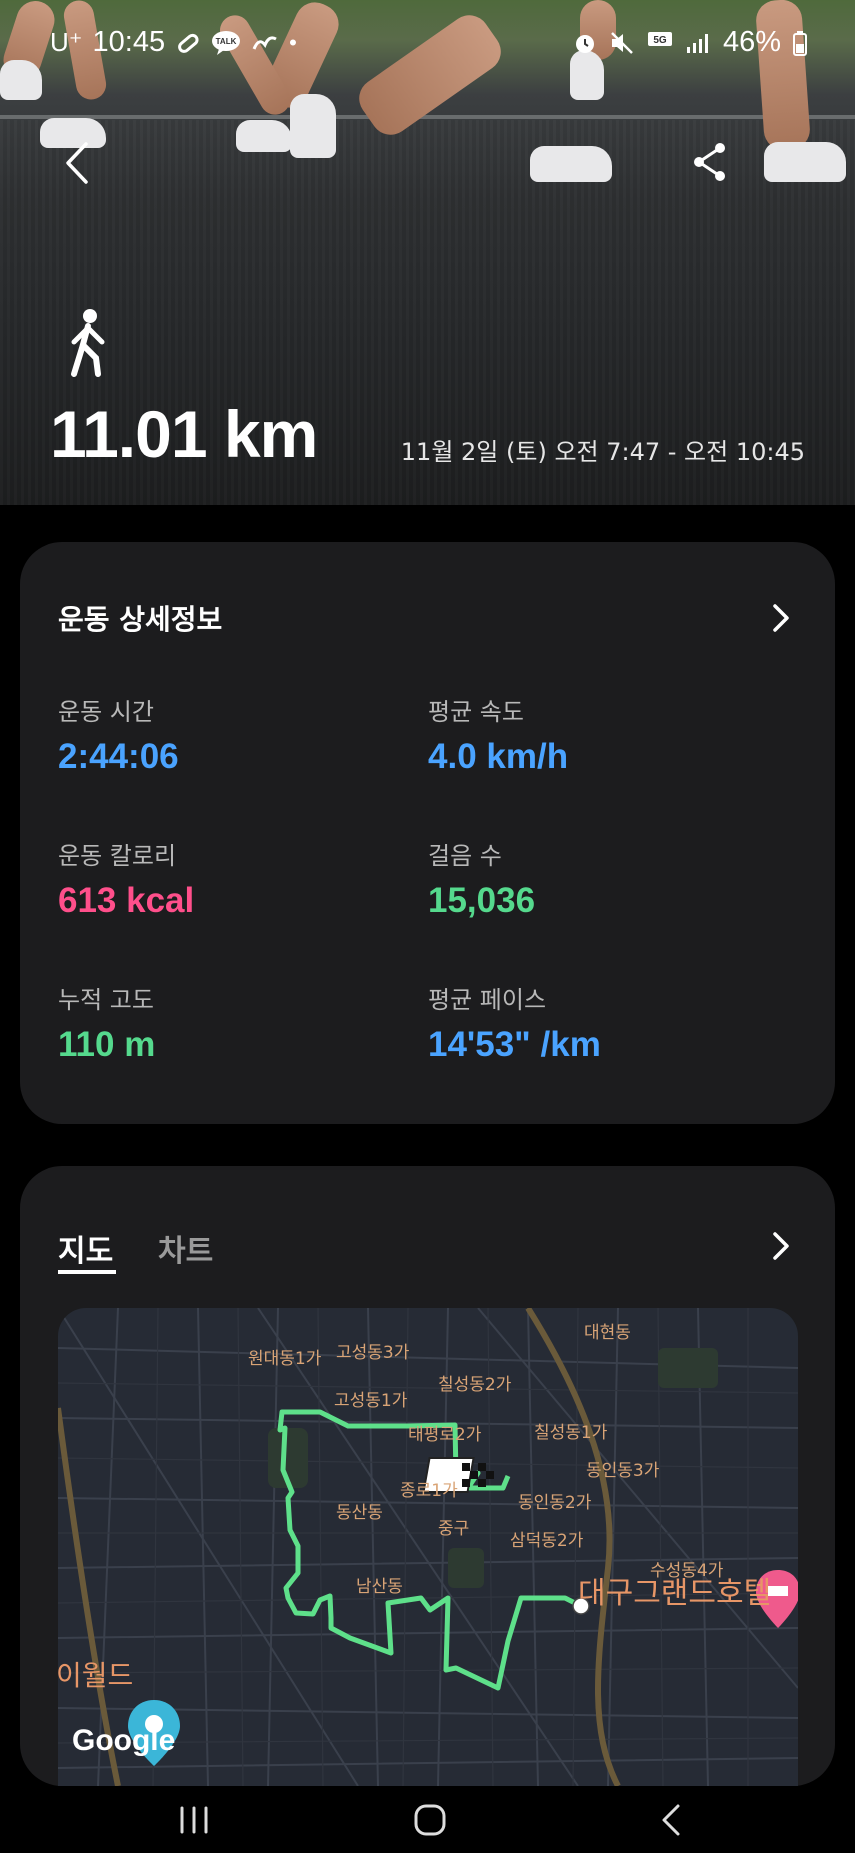 Image resolution: width=855 pixels, height=1853 pixels. What do you see at coordinates (285, 1359) in the screenshot?
I see `map-label: 원대동1가` at bounding box center [285, 1359].